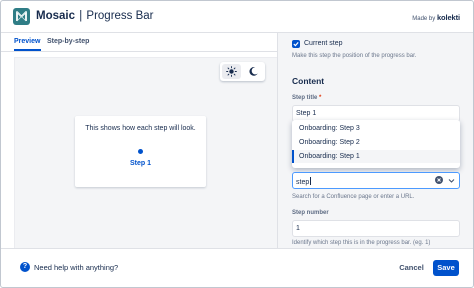  I want to click on step-title-label: Step title *, so click(306, 98).